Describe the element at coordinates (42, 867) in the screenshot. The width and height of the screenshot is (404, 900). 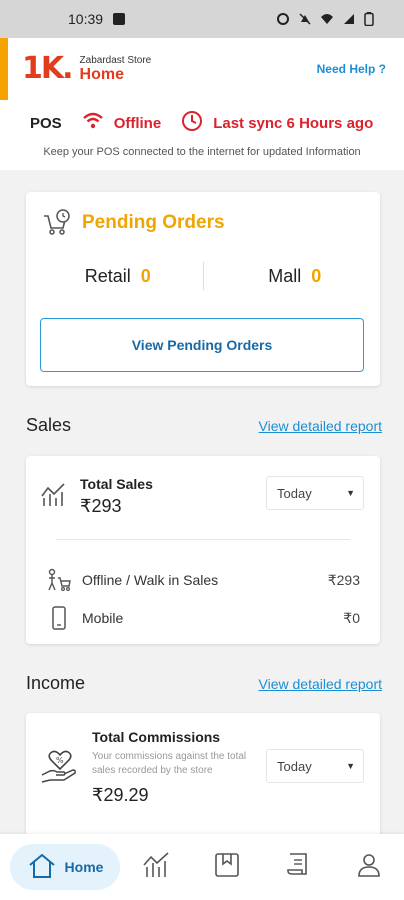
I see `home-icon` at that location.